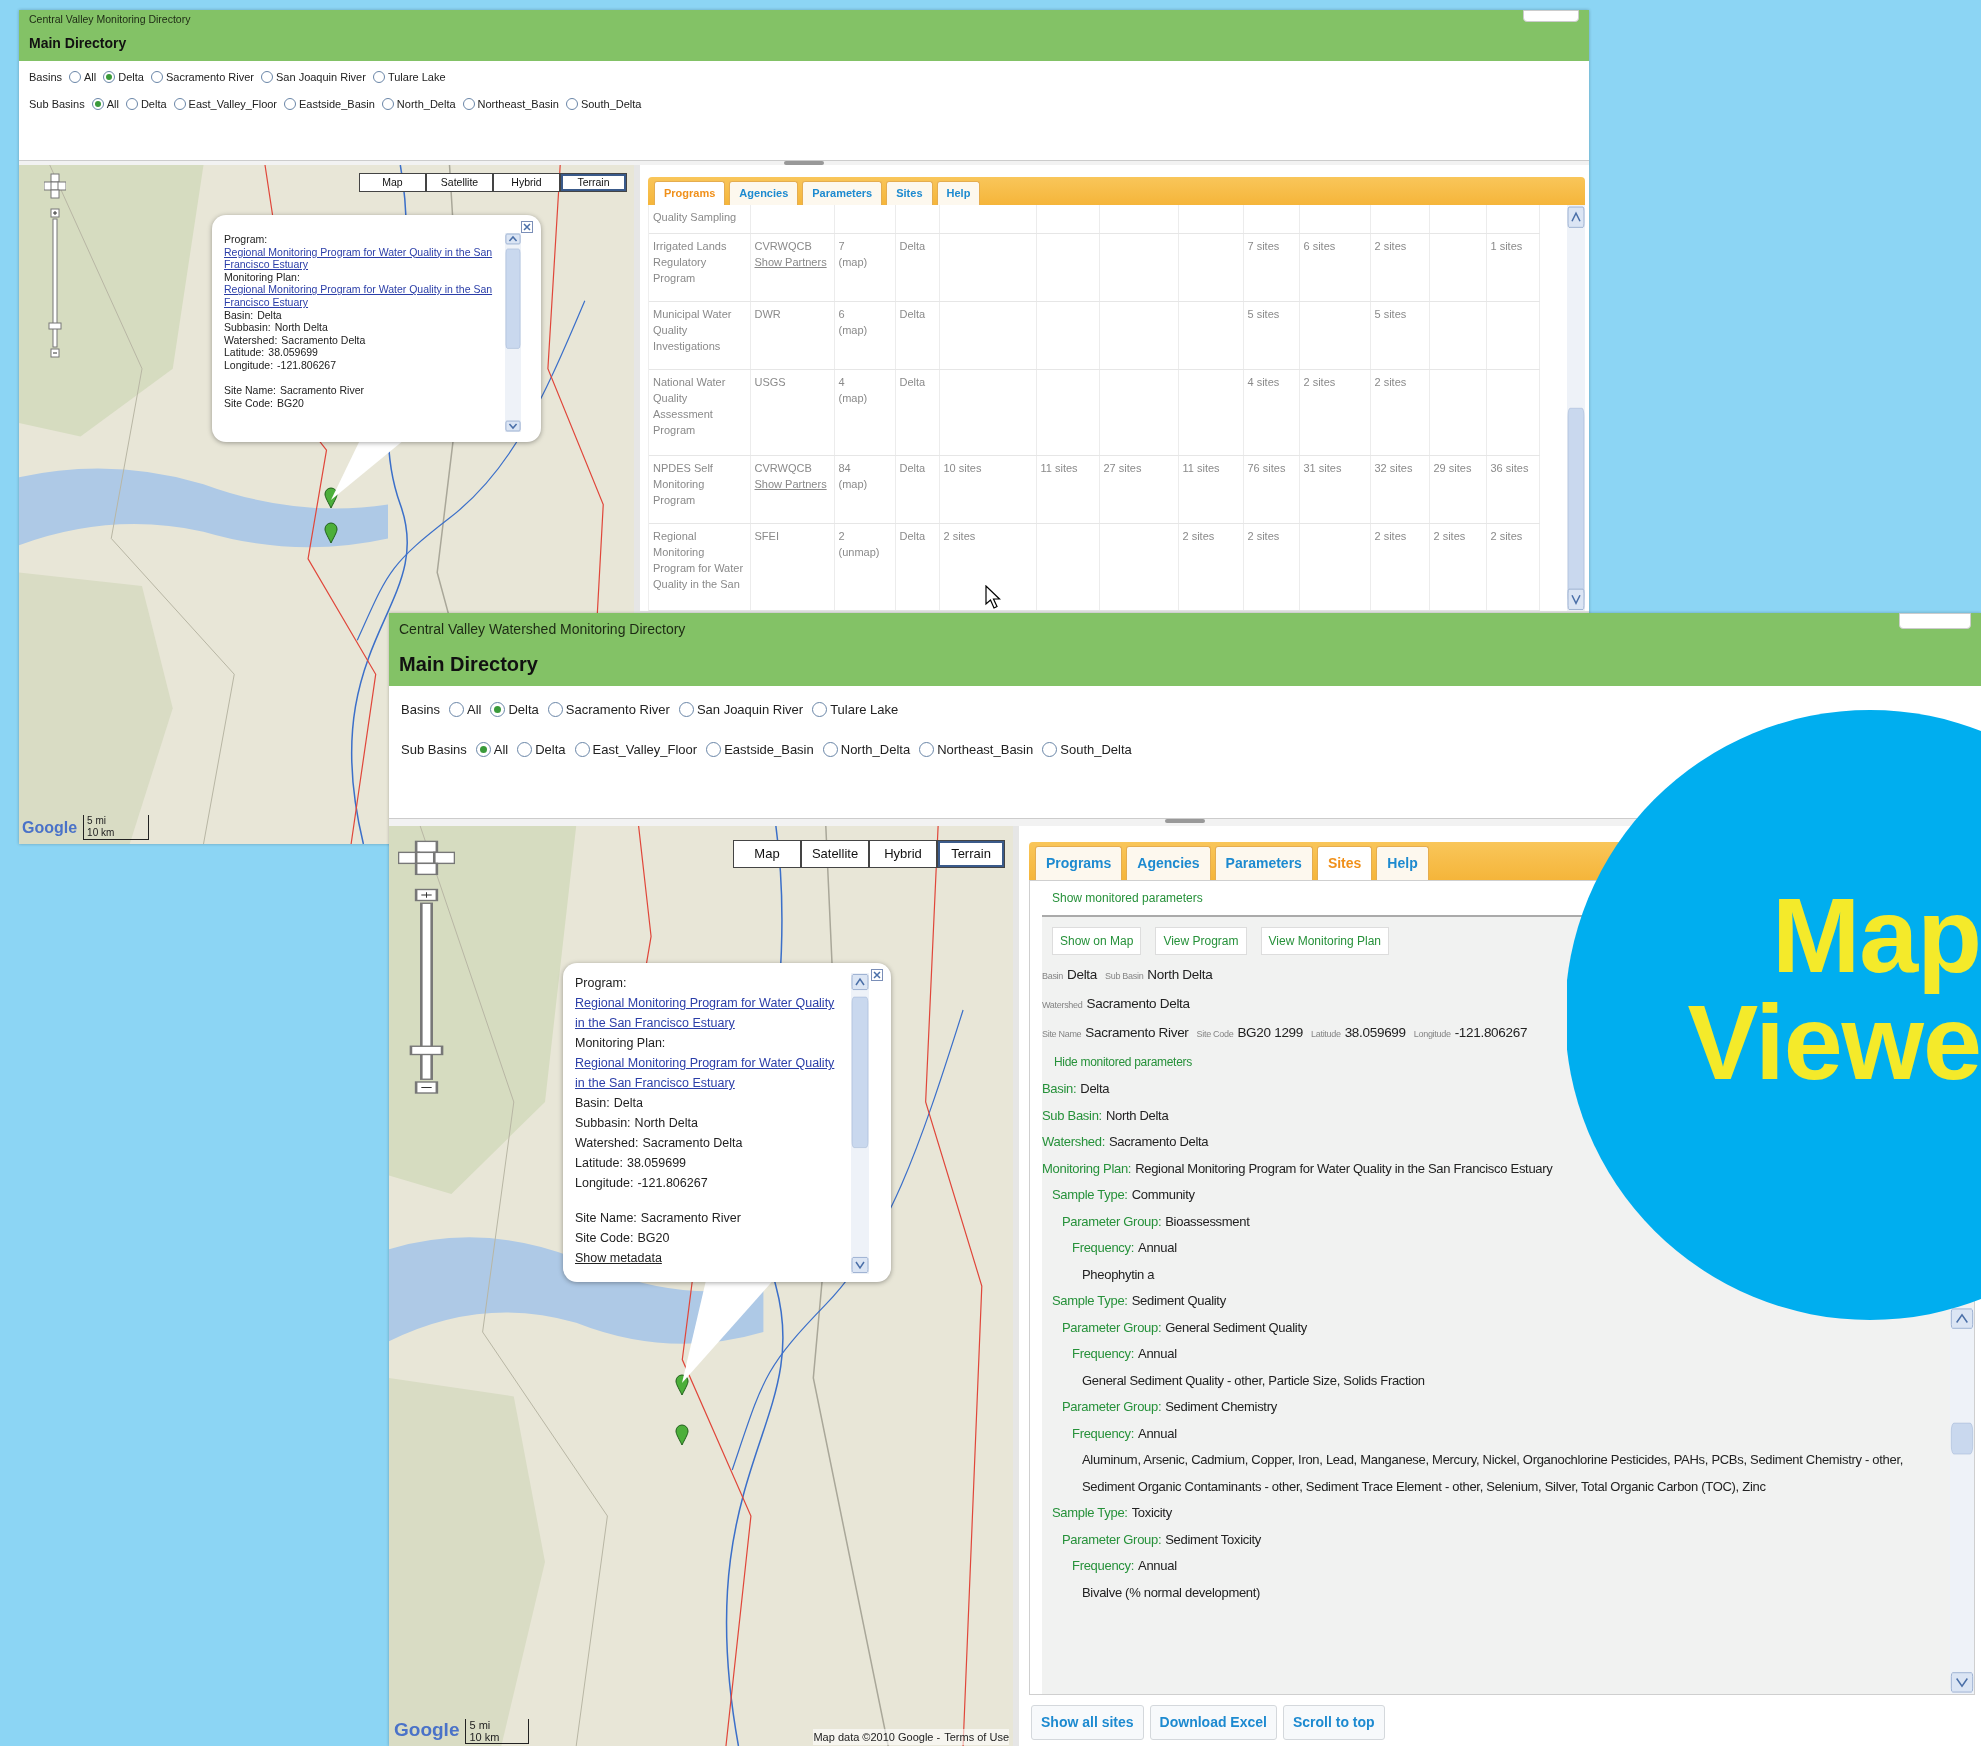  What do you see at coordinates (1123, 1062) in the screenshot?
I see `hide-parameters-link: Hide monitored parameters` at bounding box center [1123, 1062].